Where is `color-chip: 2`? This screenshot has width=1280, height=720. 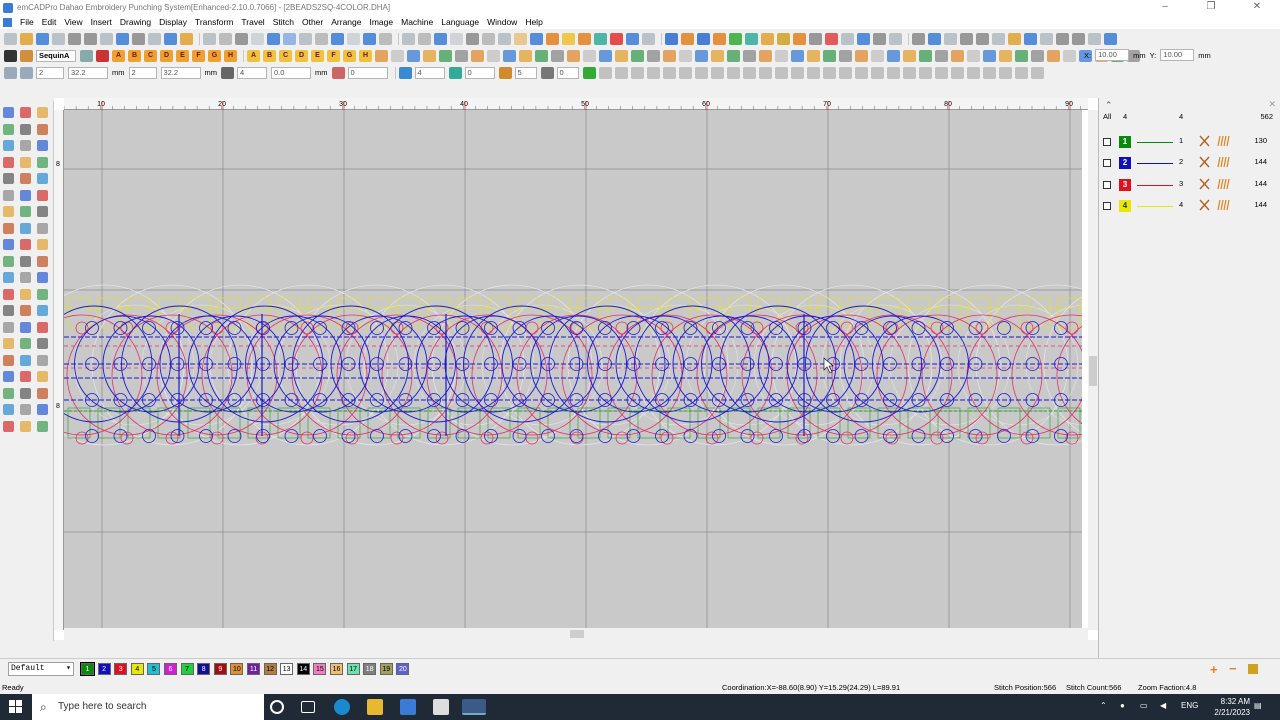 color-chip: 2 is located at coordinates (104, 669).